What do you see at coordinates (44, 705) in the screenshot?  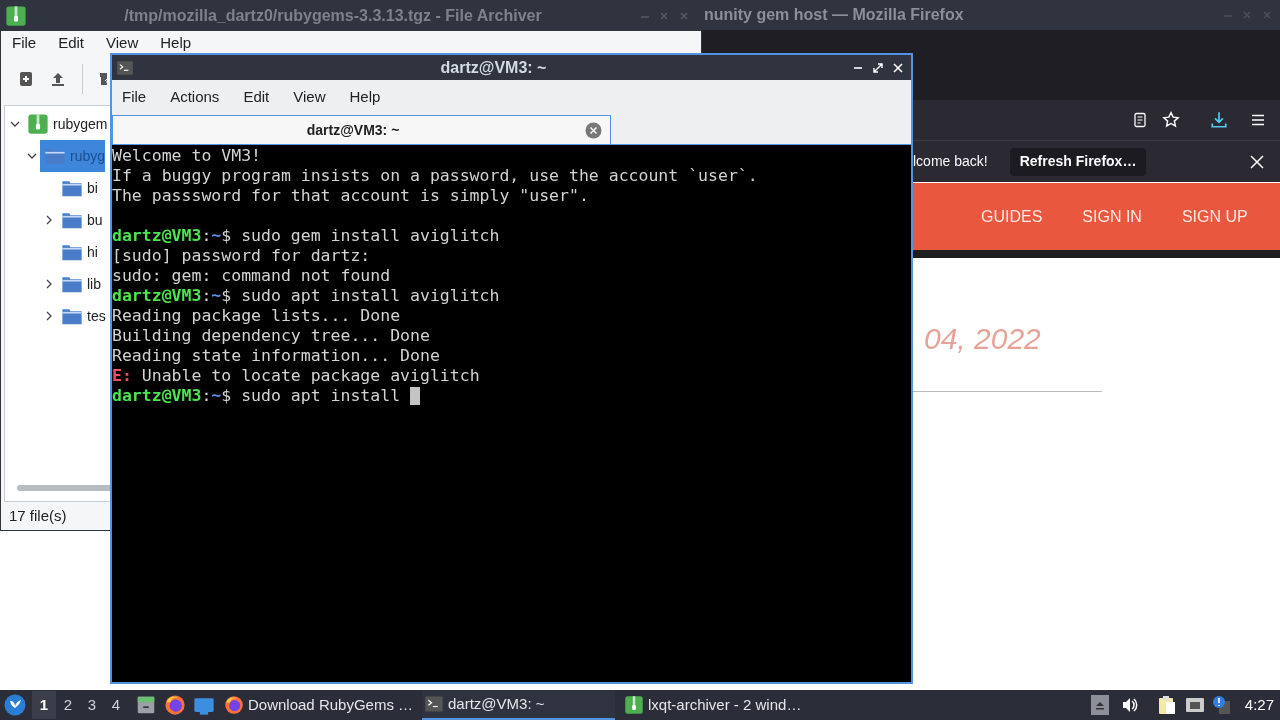 I see `desktop-switch: 1` at bounding box center [44, 705].